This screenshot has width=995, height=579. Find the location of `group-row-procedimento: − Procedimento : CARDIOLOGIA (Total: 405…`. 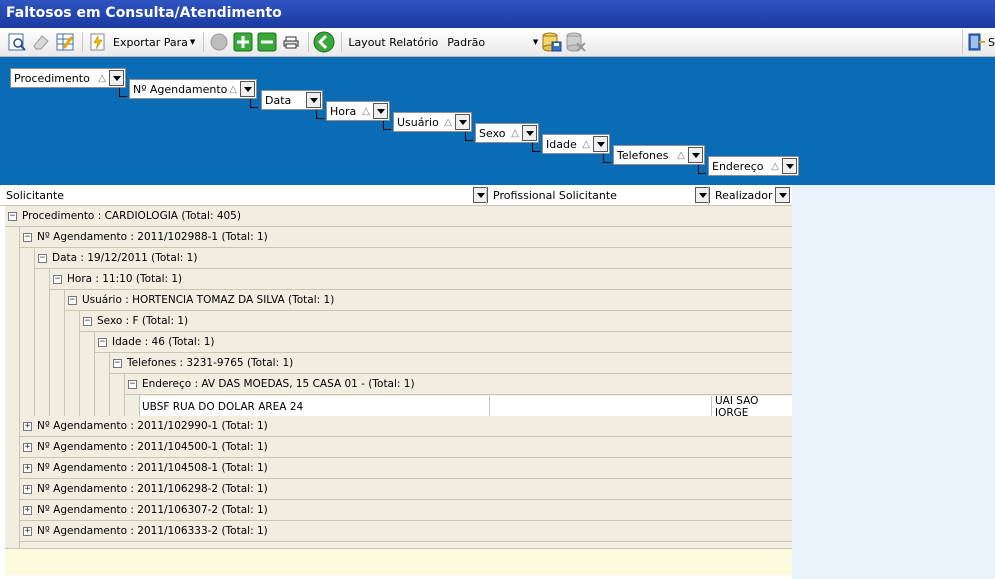

group-row-procedimento: − Procedimento : CARDIOLOGIA (Total: 405… is located at coordinates (398, 216).